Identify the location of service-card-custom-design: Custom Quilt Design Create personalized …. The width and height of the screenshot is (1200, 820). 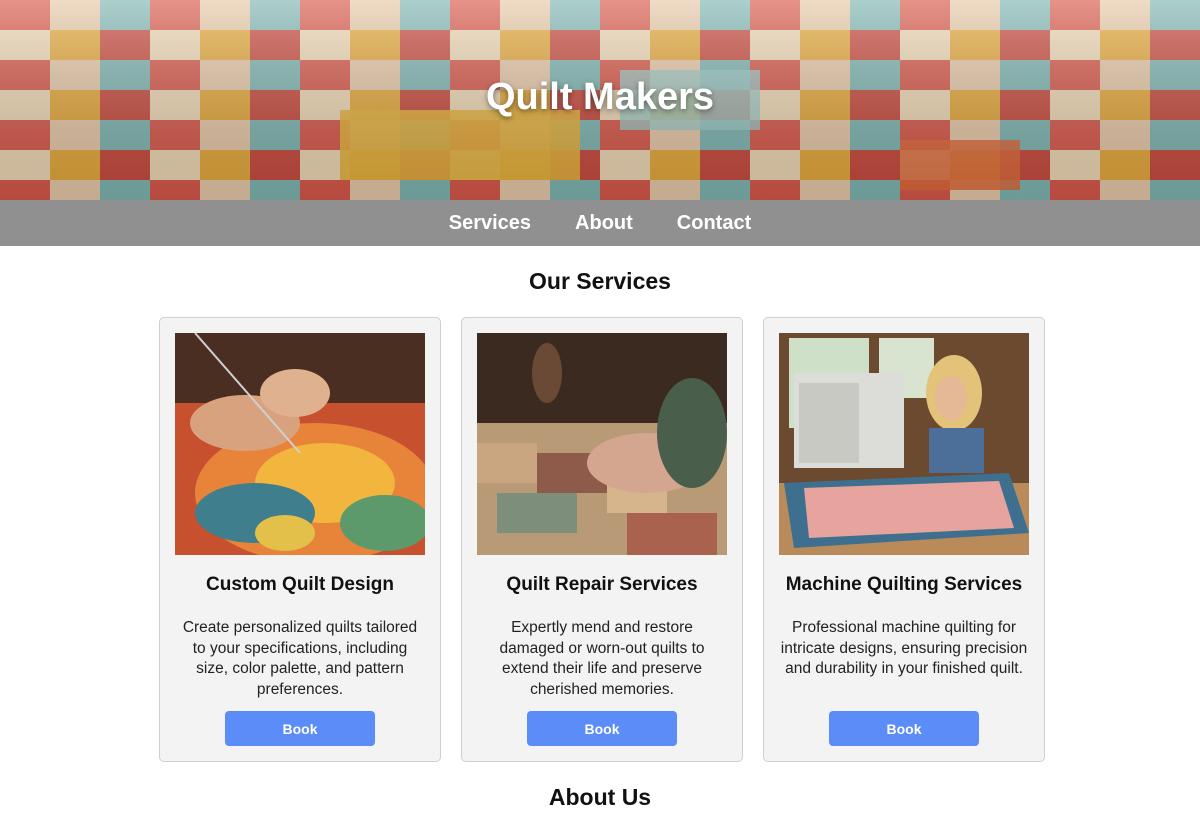
(300, 539).